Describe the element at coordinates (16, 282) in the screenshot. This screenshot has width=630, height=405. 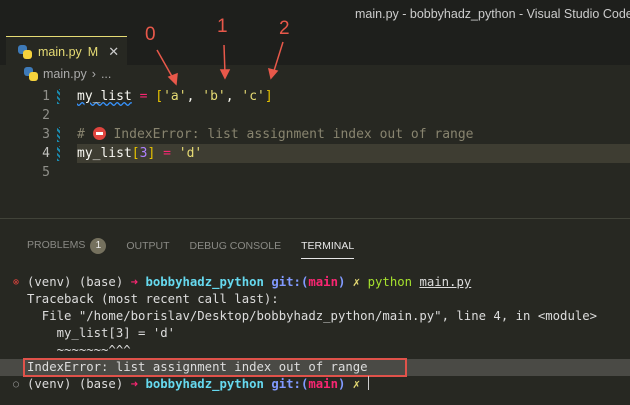
I see `error-circle-icon: ⊗` at that location.